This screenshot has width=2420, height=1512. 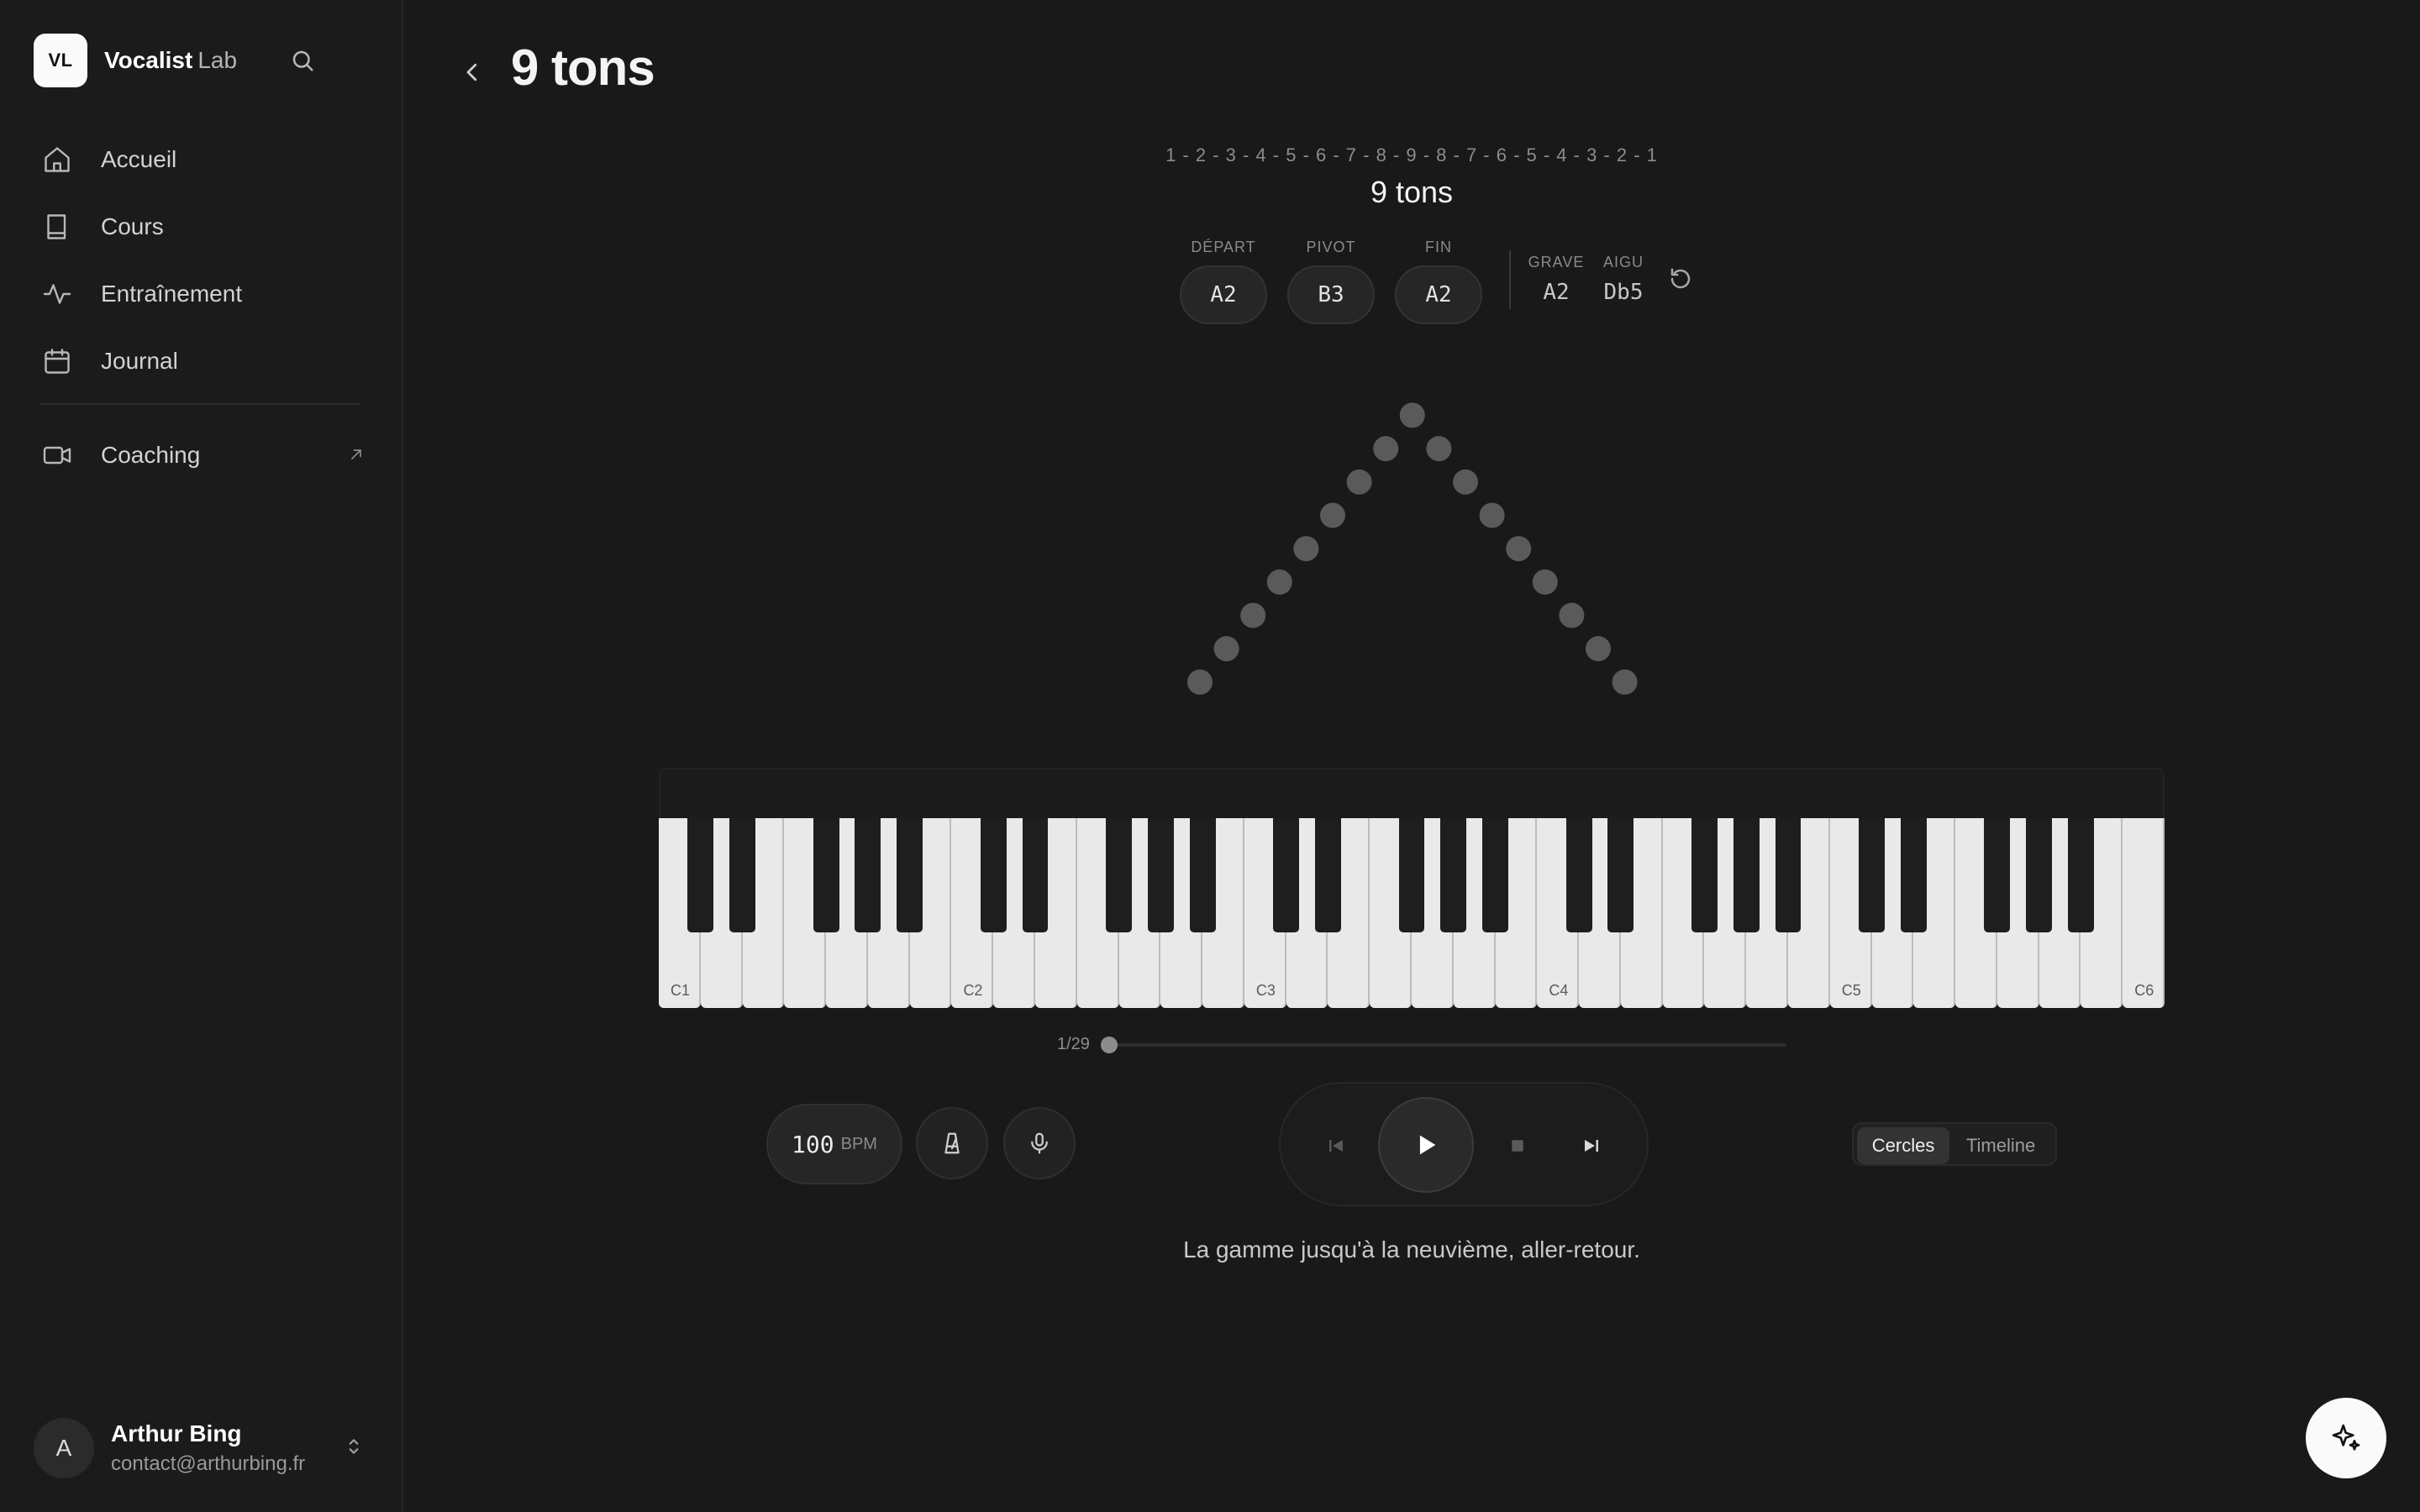 I want to click on page-title: 9 tons, so click(x=583, y=67).